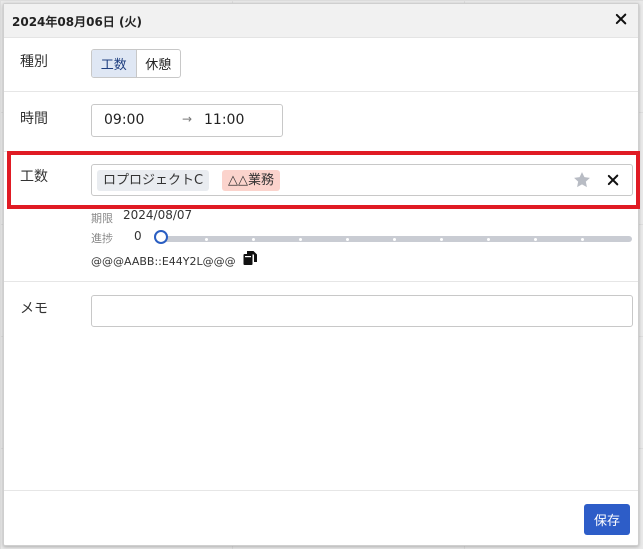 This screenshot has width=643, height=549. Describe the element at coordinates (163, 261) in the screenshot. I see `project-code: @@@AABB::E44Y2L@@@` at that location.